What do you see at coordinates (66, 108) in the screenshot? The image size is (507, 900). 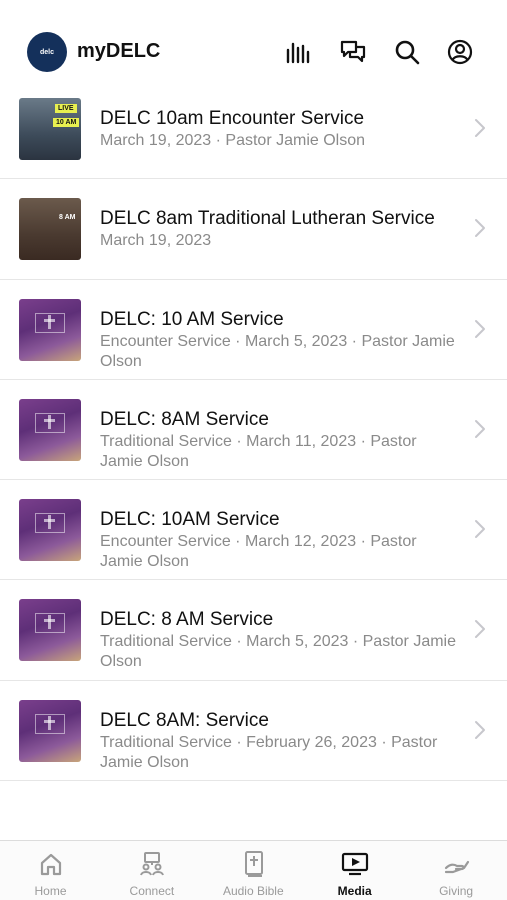 I see `thumbnail-badge: LIVE` at bounding box center [66, 108].